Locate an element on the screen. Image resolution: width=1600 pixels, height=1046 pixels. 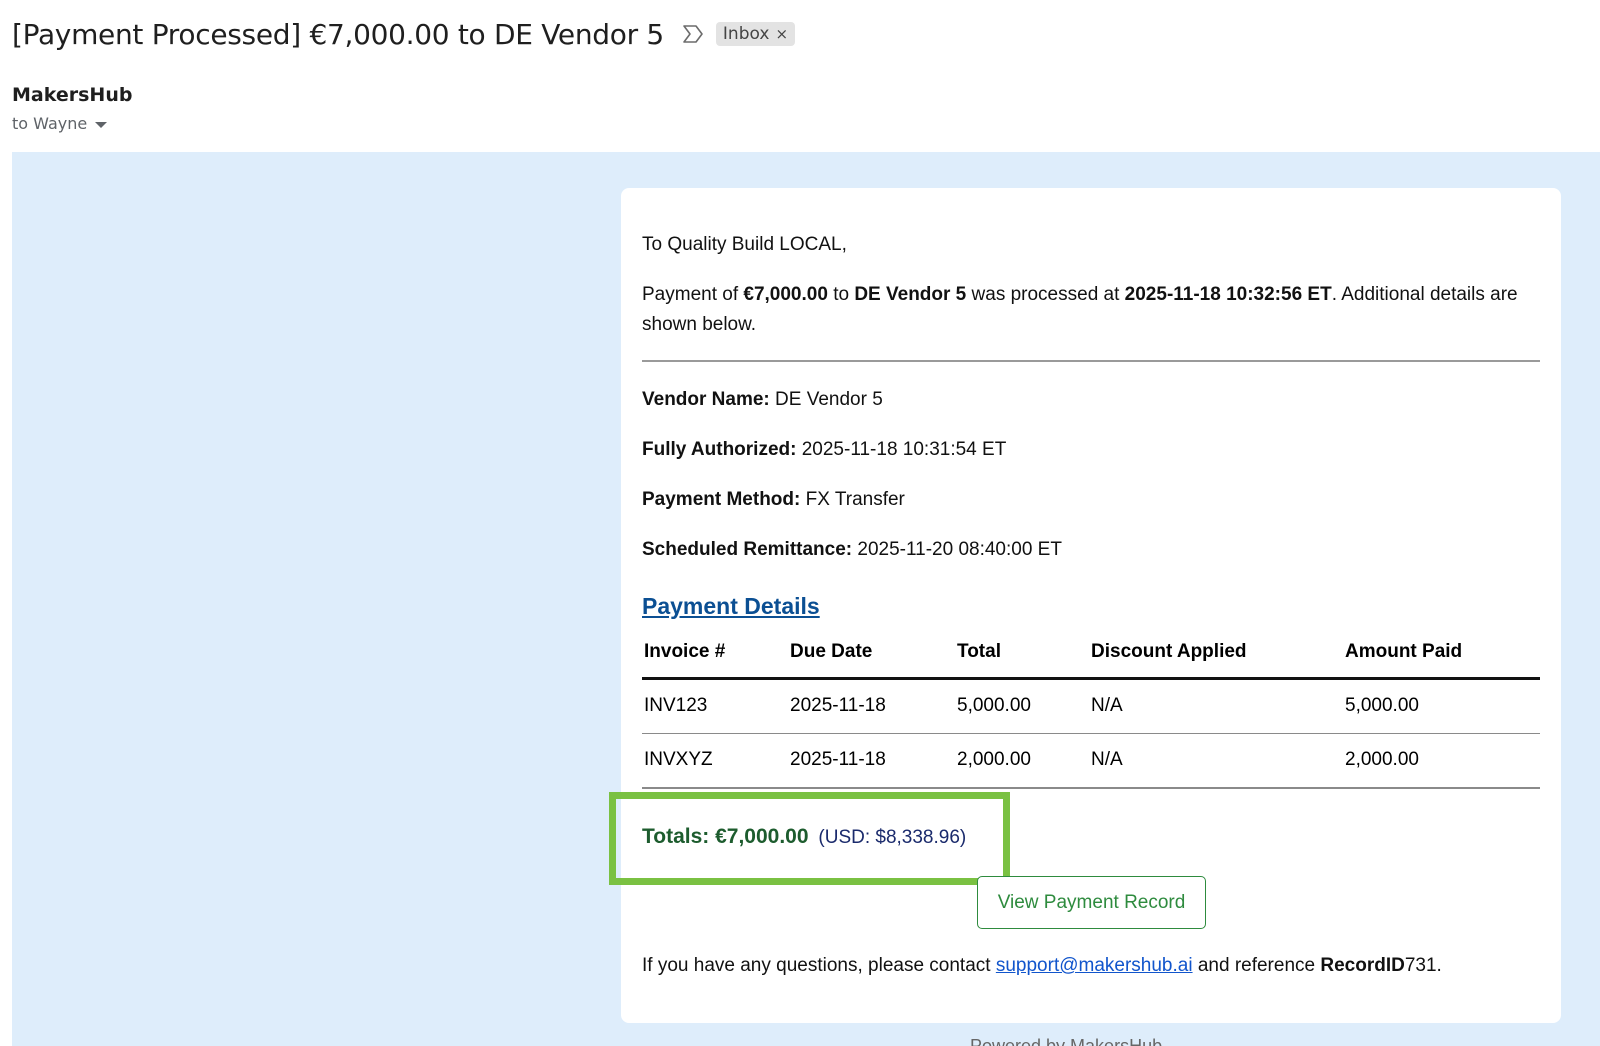
recipient-line: to Wayne is located at coordinates (50, 123).